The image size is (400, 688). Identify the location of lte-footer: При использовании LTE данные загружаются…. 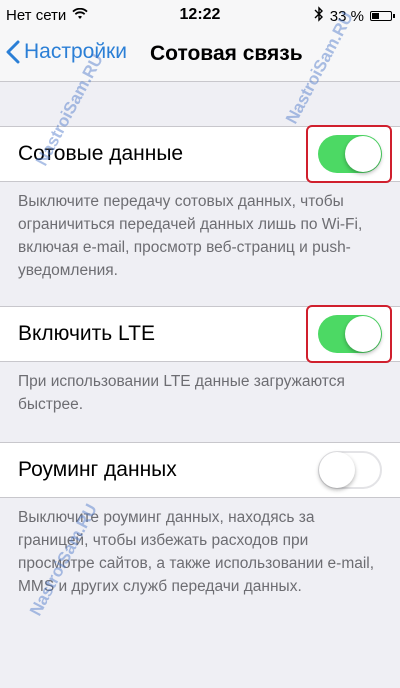
(181, 393).